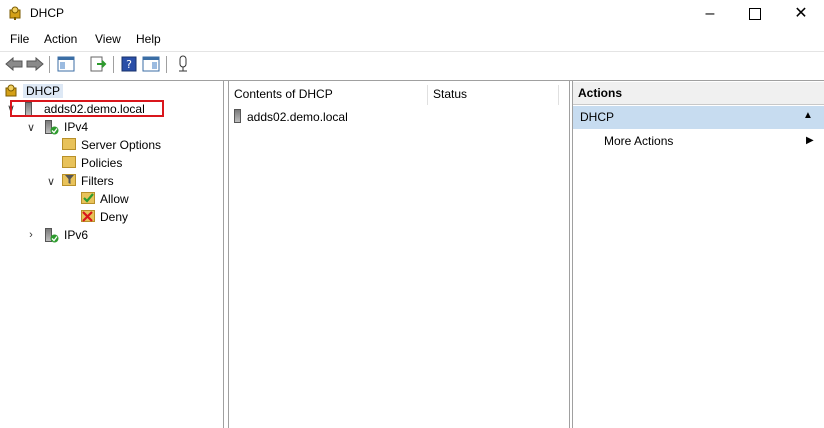 This screenshot has width=824, height=428. Describe the element at coordinates (810, 140) in the screenshot. I see `submenu-arrow-icon: ▶` at that location.